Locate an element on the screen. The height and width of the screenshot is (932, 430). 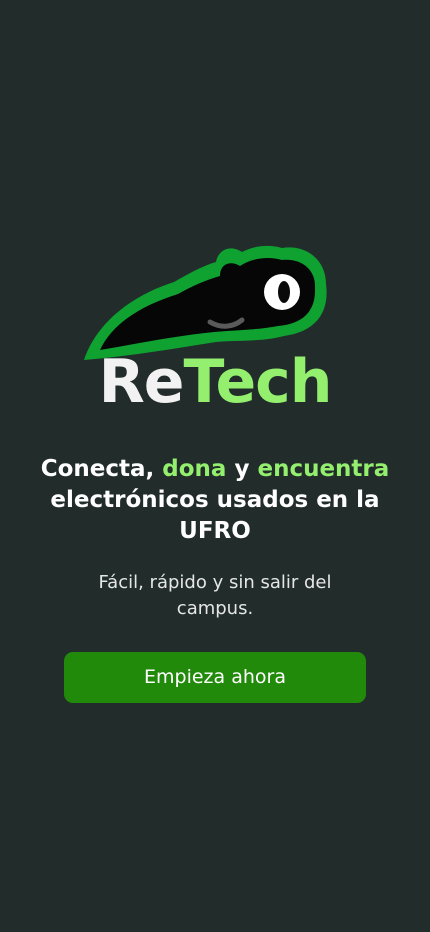
subtitle: Fácil, rápido y sin salir del campus. is located at coordinates (215, 595).